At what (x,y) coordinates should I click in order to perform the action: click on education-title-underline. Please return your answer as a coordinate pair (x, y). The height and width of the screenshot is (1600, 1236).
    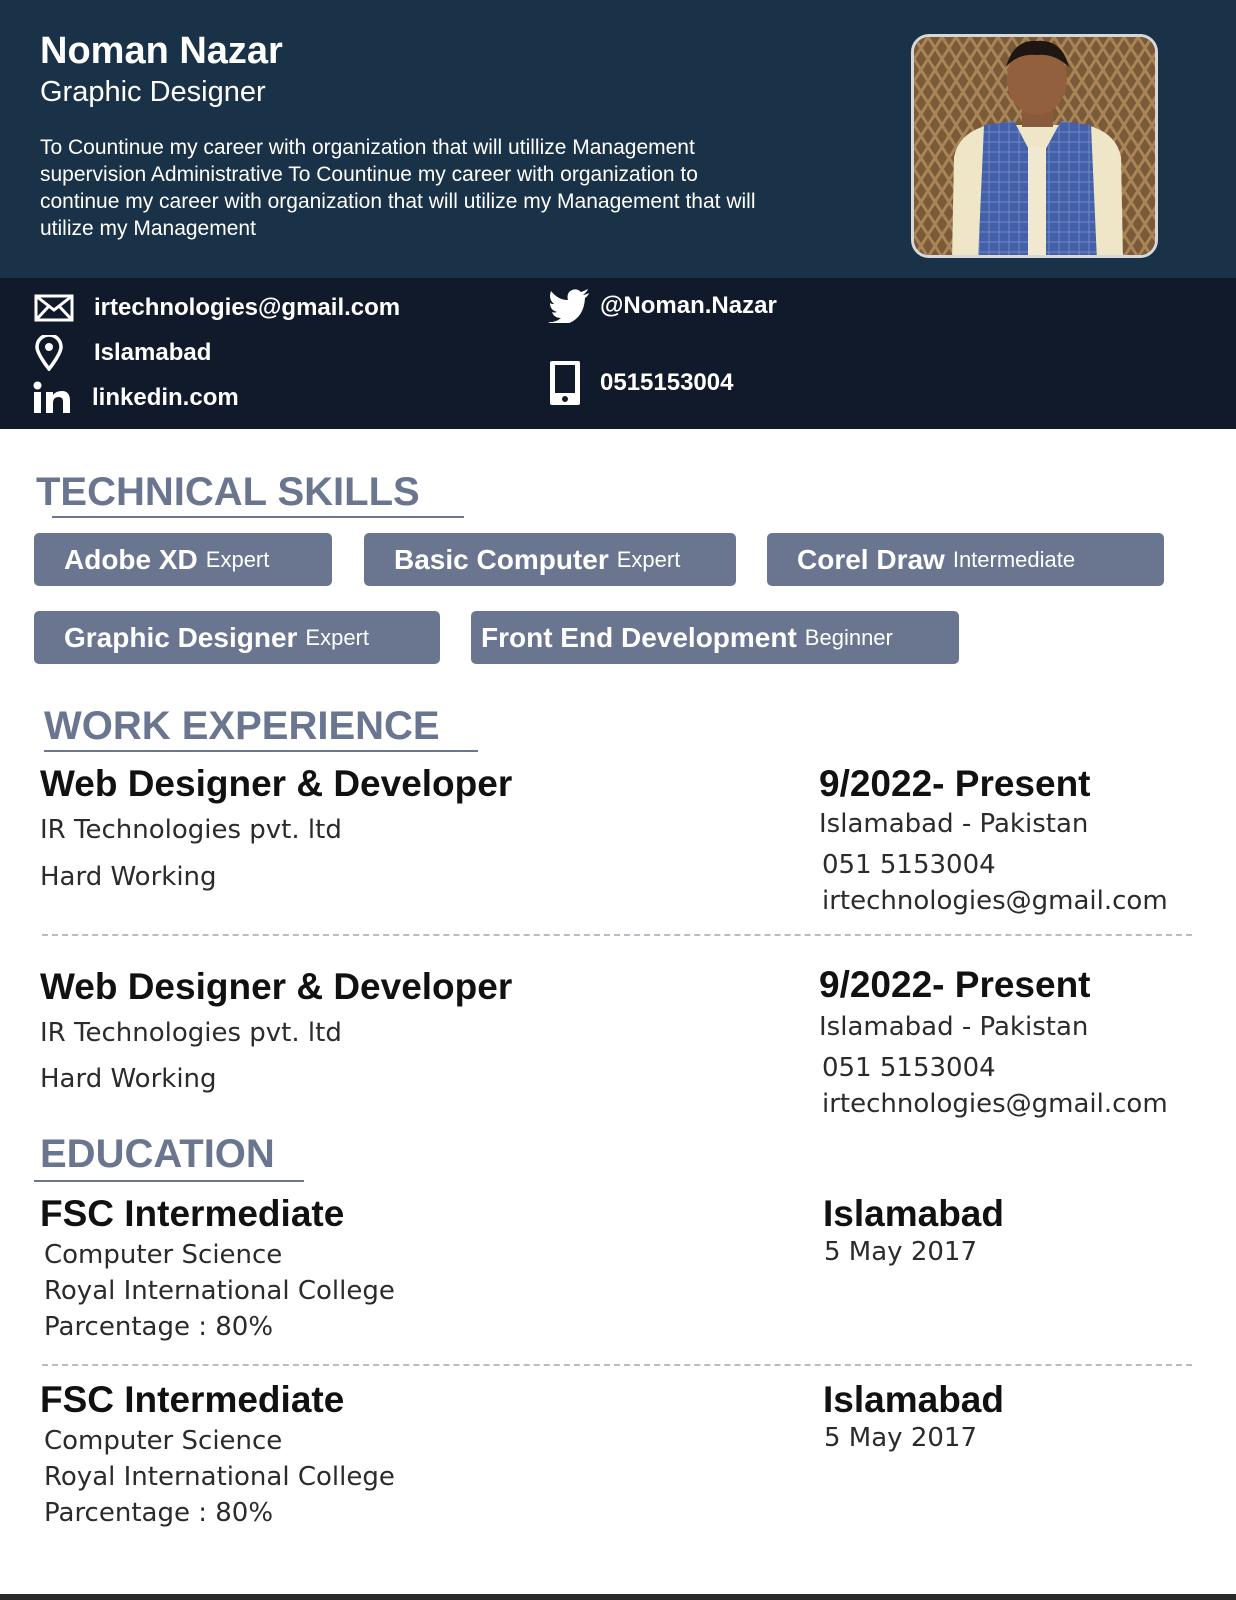
    Looking at the image, I should click on (169, 1181).